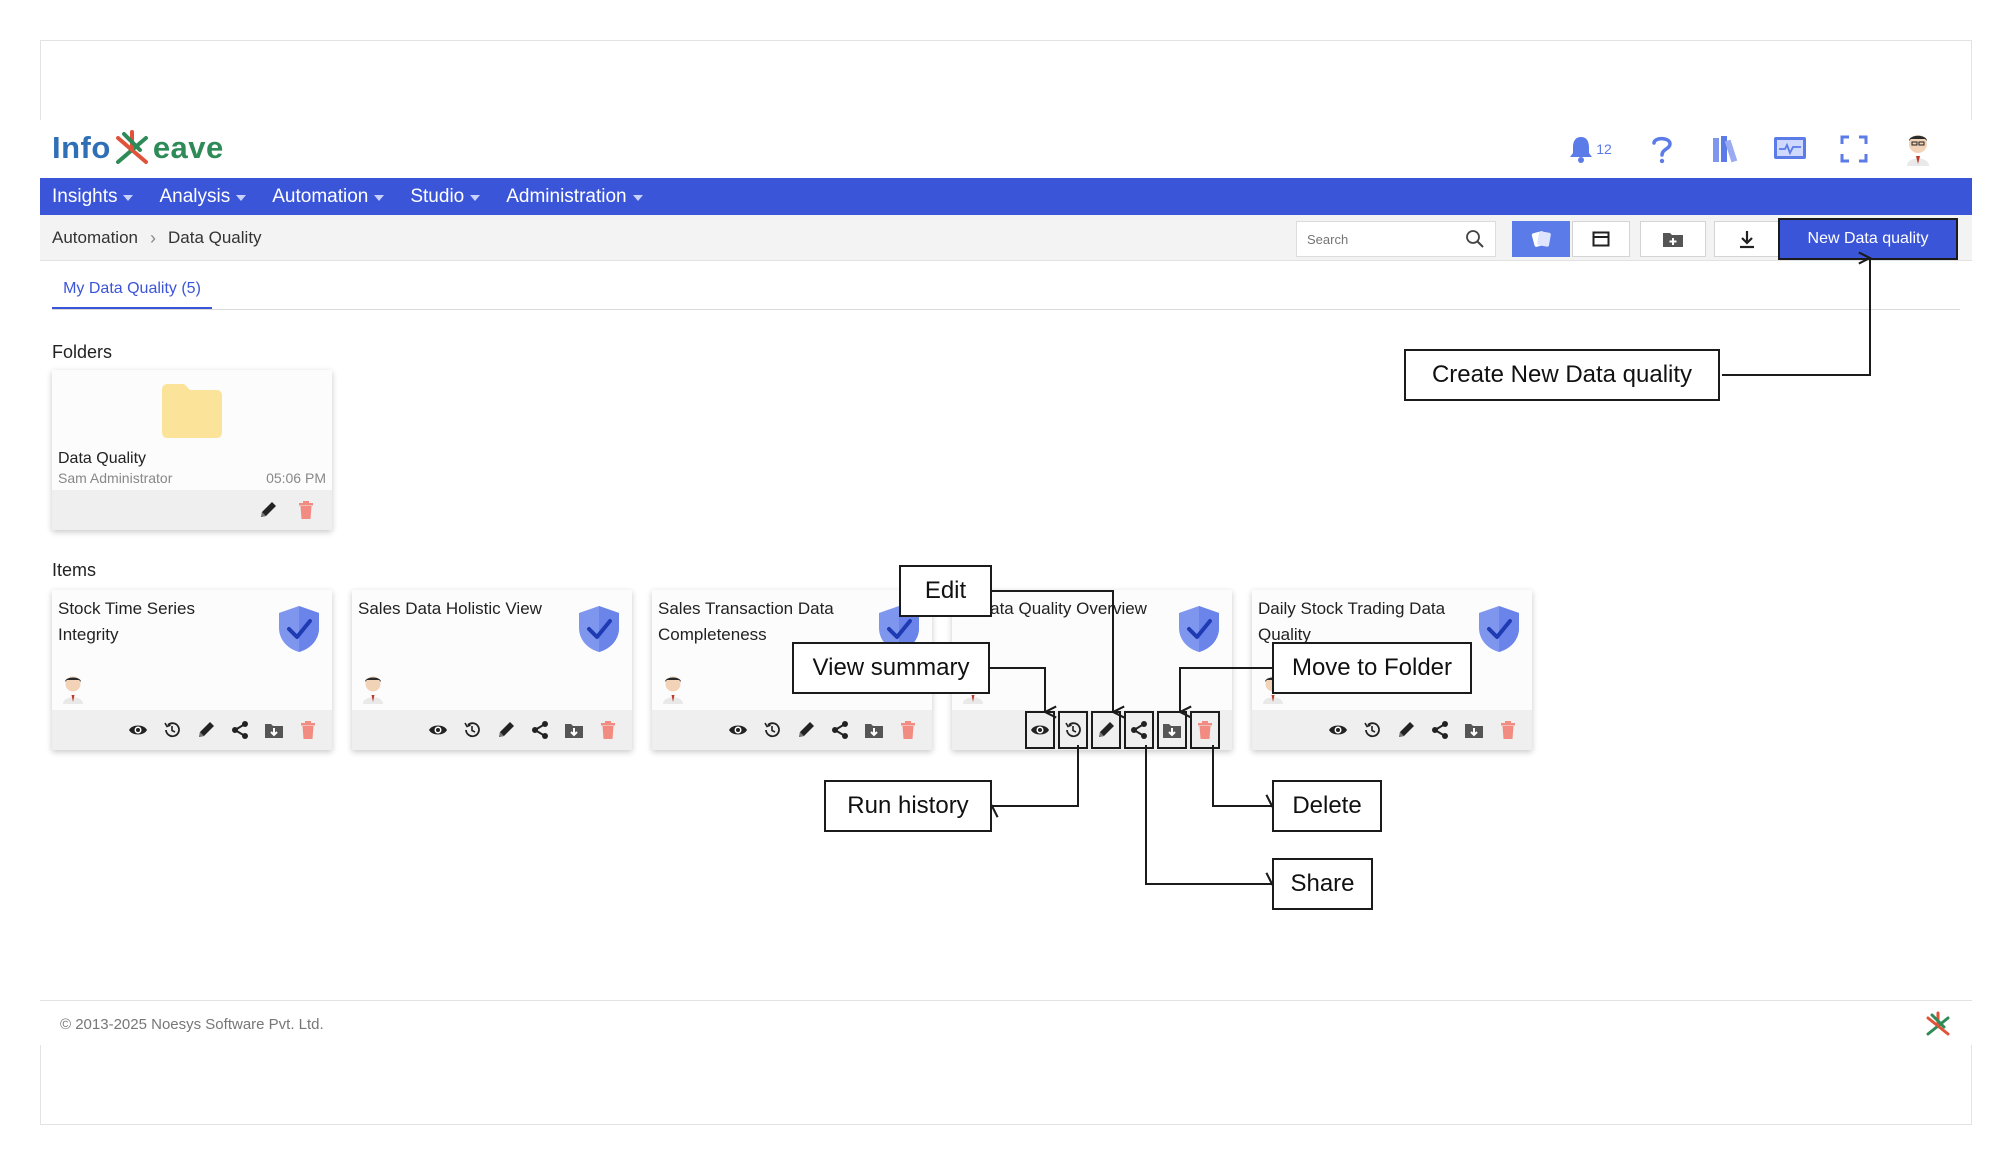 This screenshot has height=1160, width=2000. Describe the element at coordinates (203, 197) in the screenshot. I see `nav-analysis: Analysis` at that location.